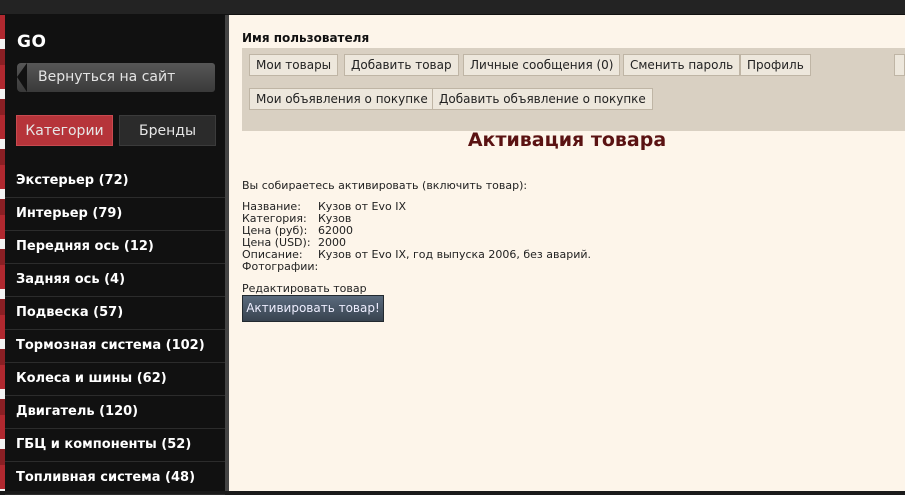  Describe the element at coordinates (115, 181) in the screenshot. I see `category-item-exterior: Экстерьер (72)` at that location.